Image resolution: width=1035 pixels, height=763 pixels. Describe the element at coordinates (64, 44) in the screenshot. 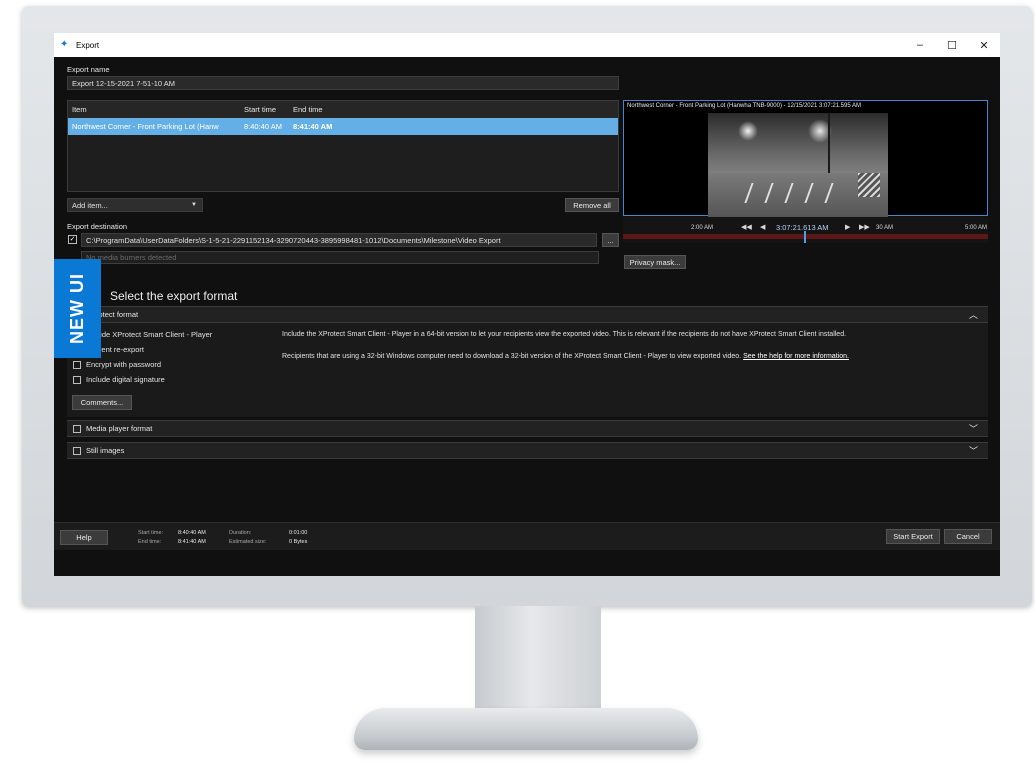

I see `app-logo-icon: ✦` at that location.